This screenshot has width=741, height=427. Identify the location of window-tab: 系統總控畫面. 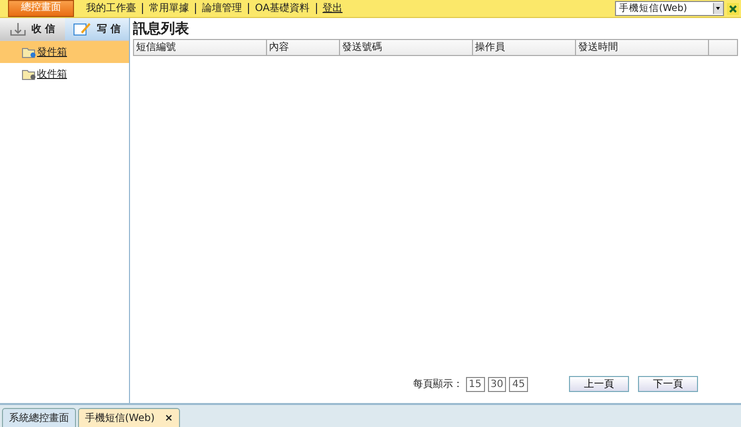
(39, 417).